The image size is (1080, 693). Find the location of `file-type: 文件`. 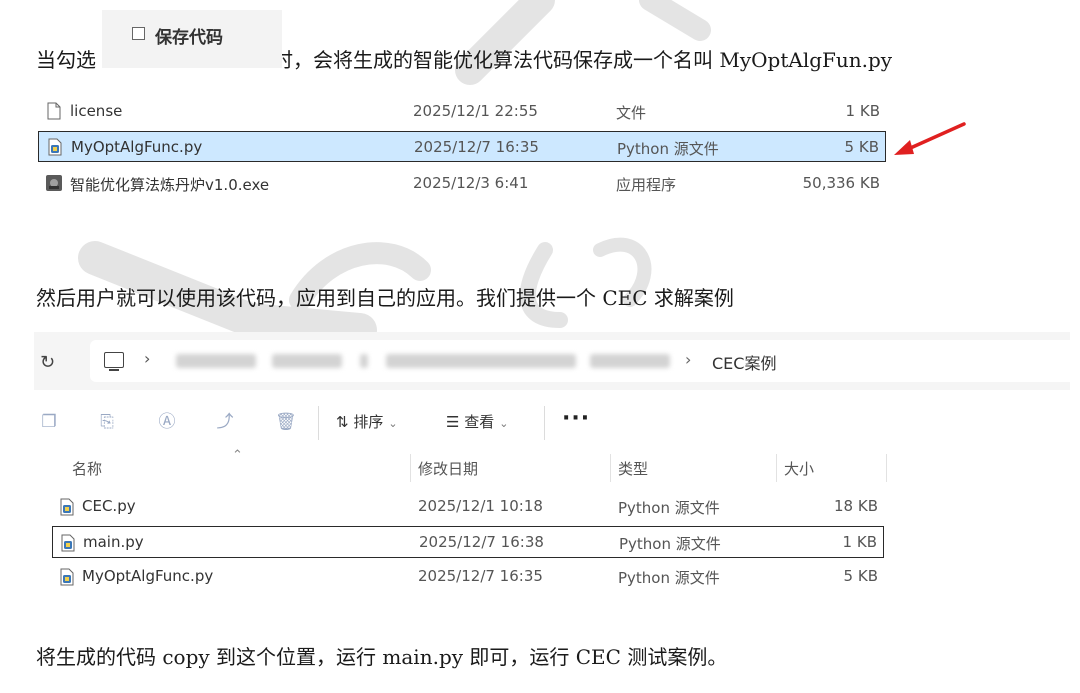

file-type: 文件 is located at coordinates (631, 113).